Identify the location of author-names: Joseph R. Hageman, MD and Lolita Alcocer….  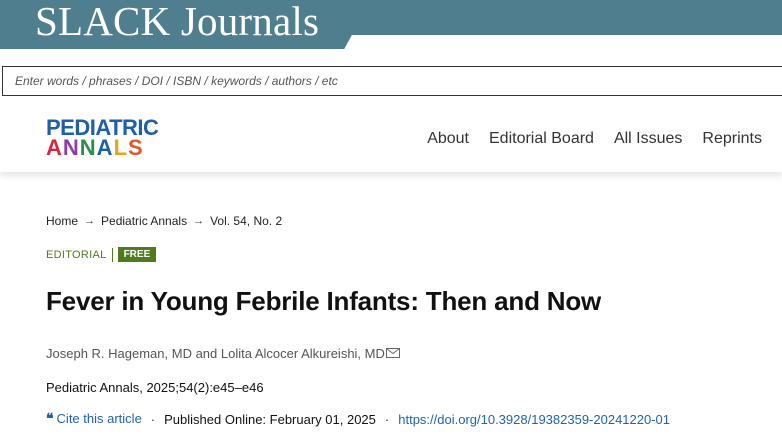
(215, 353).